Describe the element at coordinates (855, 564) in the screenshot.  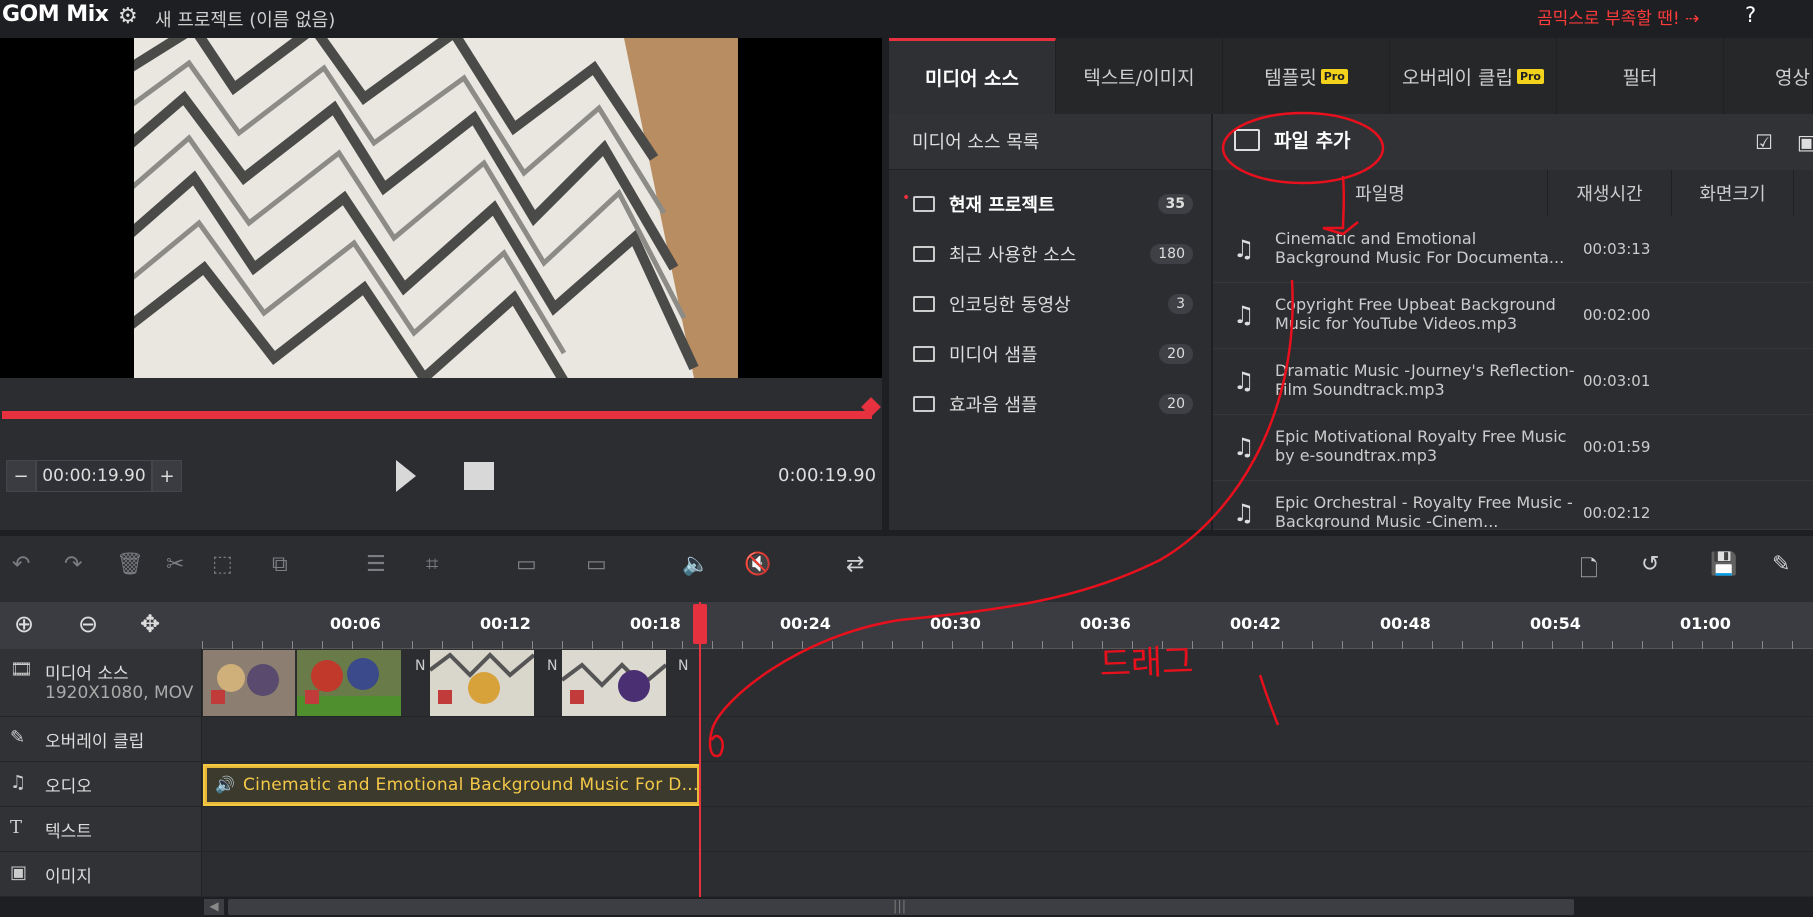
I see `replace-clip-icon: ⇄` at that location.